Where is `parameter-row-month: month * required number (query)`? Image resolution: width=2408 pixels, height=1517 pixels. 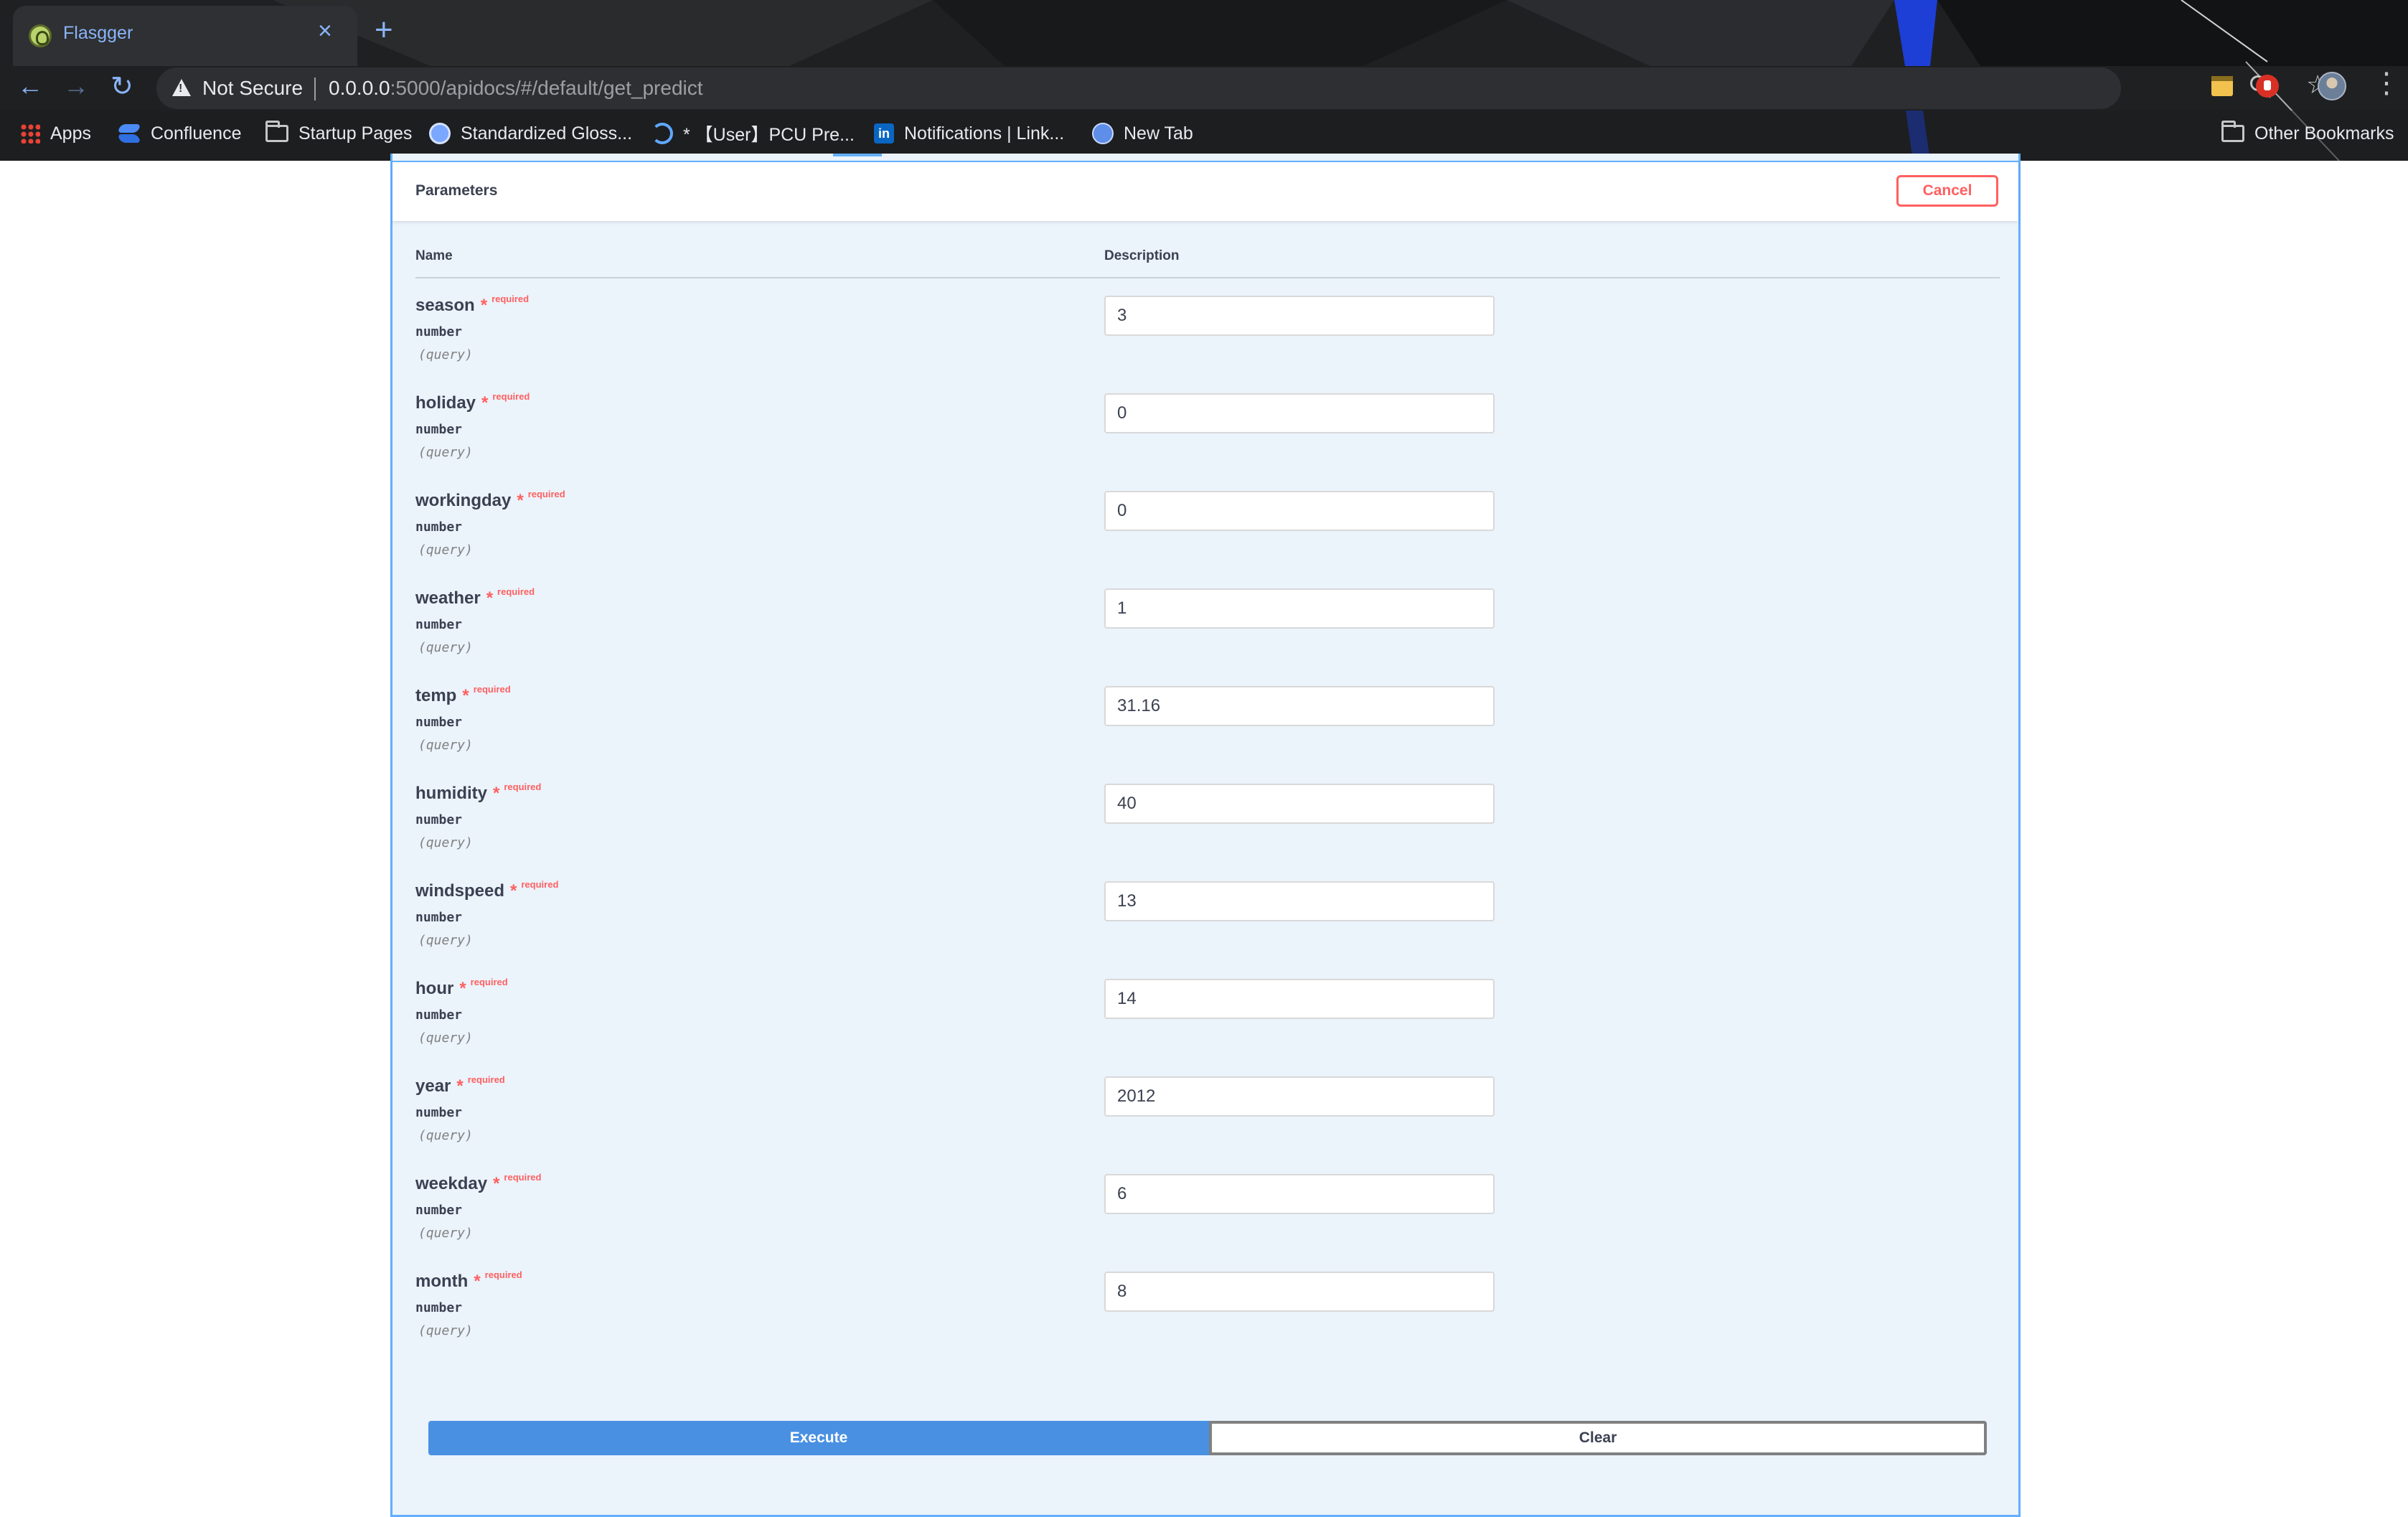
parameter-row-month: month * required number (query) is located at coordinates (1207, 1312).